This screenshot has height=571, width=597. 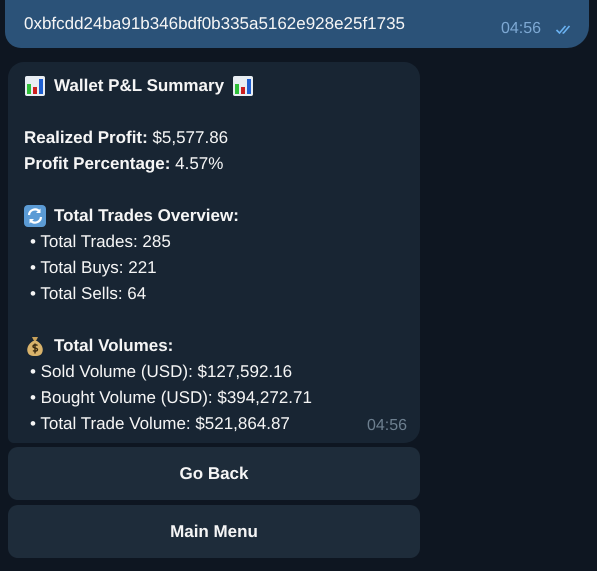 I want to click on keyboard-button: Main Menu, so click(x=214, y=531).